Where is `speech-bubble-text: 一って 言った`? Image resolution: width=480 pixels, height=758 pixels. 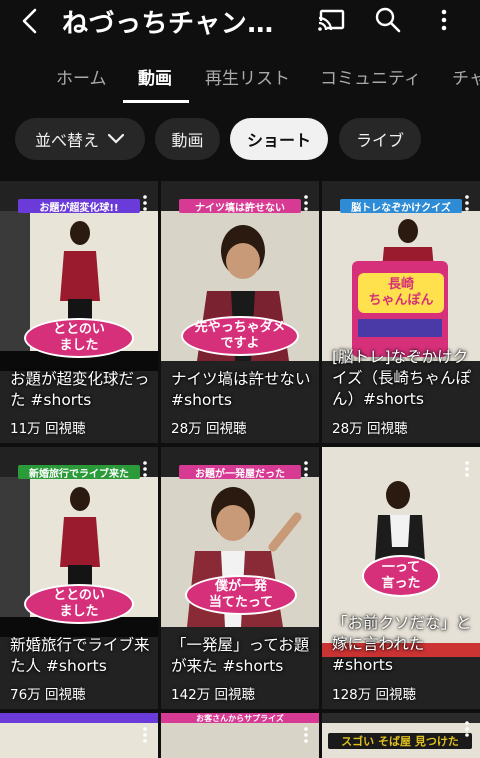 speech-bubble-text: 一って 言った is located at coordinates (401, 575).